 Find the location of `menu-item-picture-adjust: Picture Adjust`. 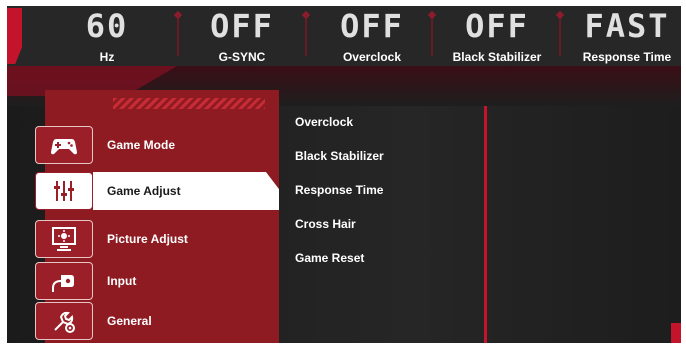

menu-item-picture-adjust: Picture Adjust is located at coordinates (143, 239).